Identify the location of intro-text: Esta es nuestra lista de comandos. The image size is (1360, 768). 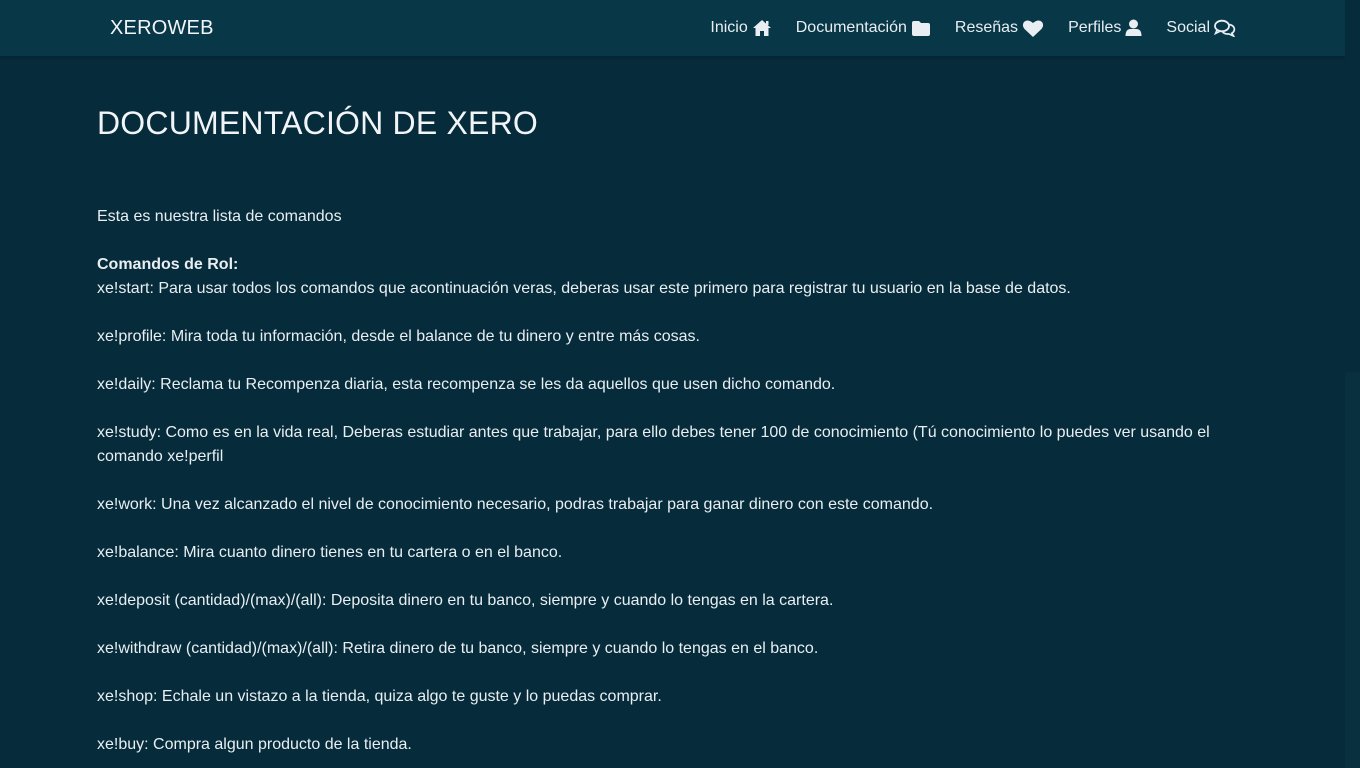
(219, 216).